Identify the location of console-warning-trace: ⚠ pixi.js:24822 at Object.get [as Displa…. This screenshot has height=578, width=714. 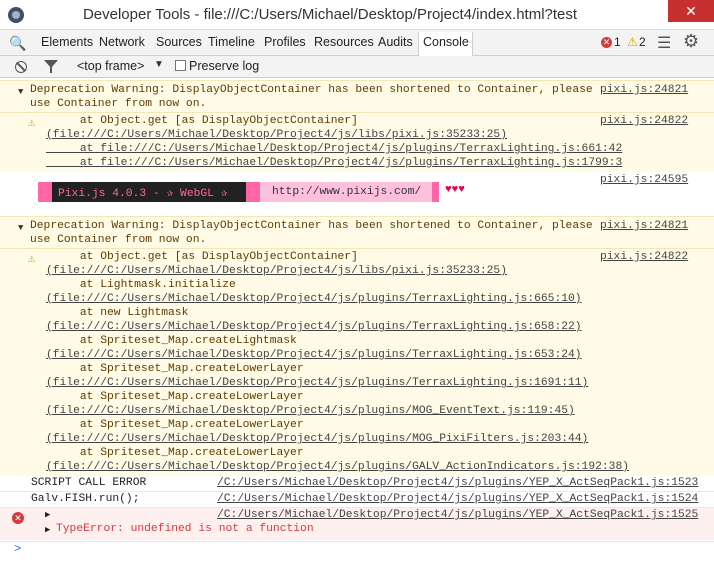
(357, 142).